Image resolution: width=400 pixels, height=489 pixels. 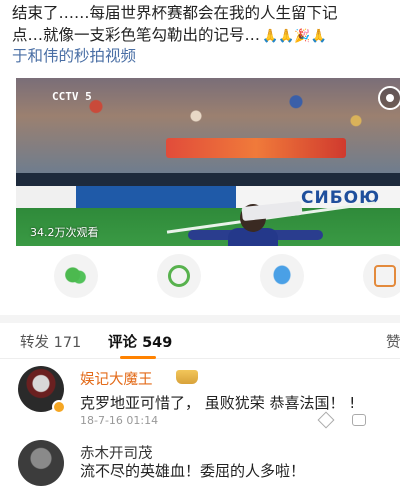 I want to click on wechat-icon, so click(x=76, y=276).